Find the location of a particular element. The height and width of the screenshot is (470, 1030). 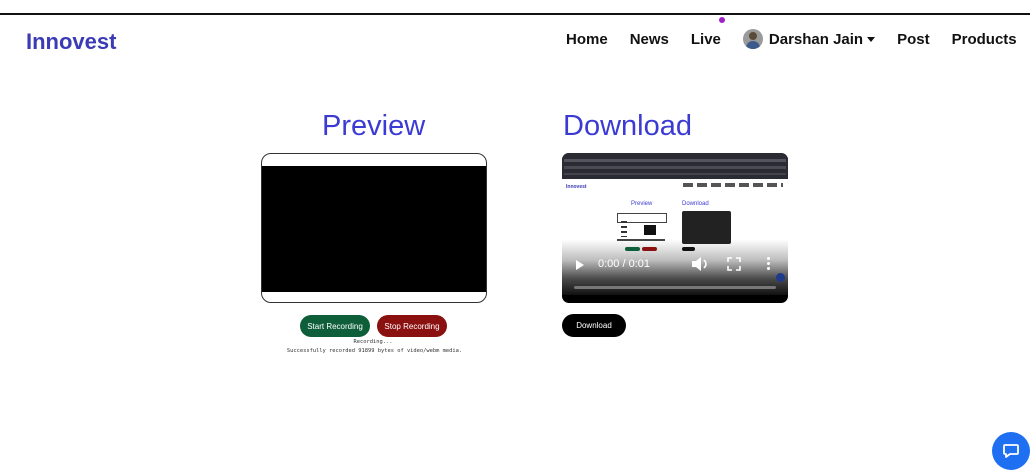

top-border is located at coordinates (515, 14).